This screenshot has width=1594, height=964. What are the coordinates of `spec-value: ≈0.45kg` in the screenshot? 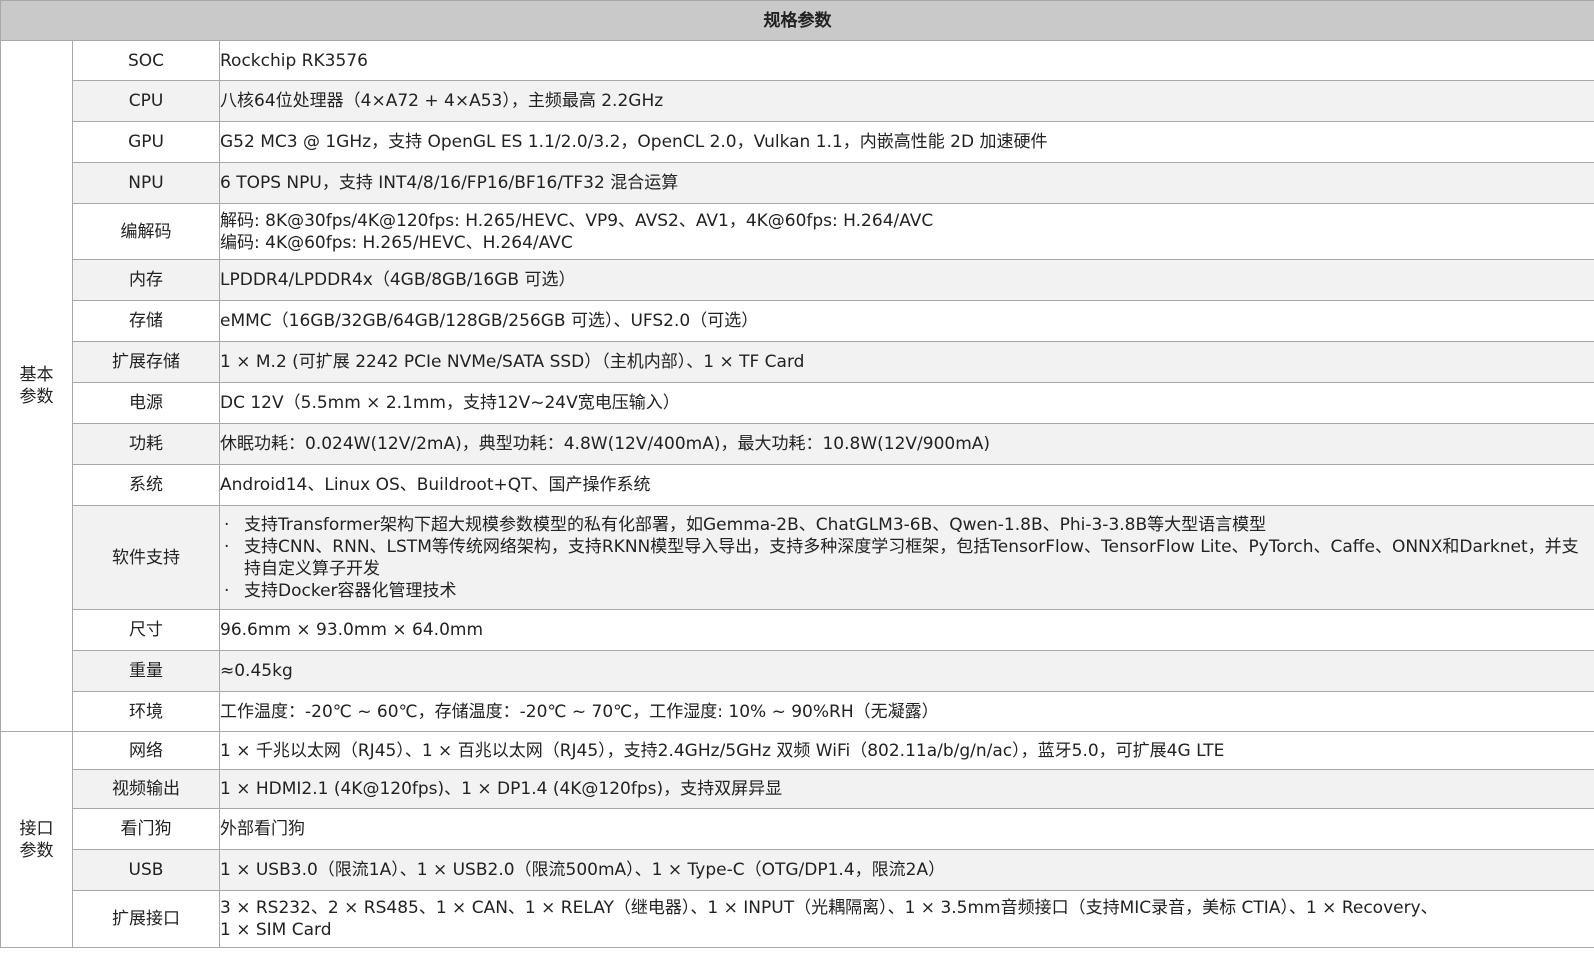 It's located at (906, 671).